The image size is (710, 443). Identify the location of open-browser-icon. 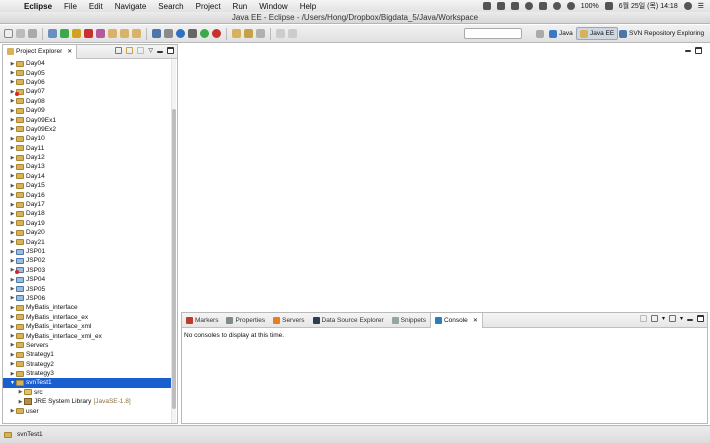
(168, 33).